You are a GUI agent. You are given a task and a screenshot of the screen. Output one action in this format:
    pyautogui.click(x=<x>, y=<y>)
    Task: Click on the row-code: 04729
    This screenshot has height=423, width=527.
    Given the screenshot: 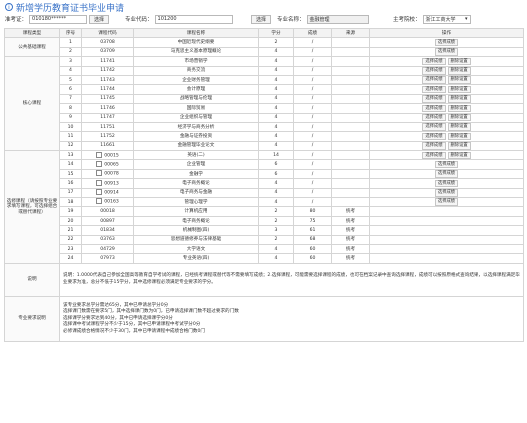 What is the action you would take?
    pyautogui.click(x=107, y=249)
    